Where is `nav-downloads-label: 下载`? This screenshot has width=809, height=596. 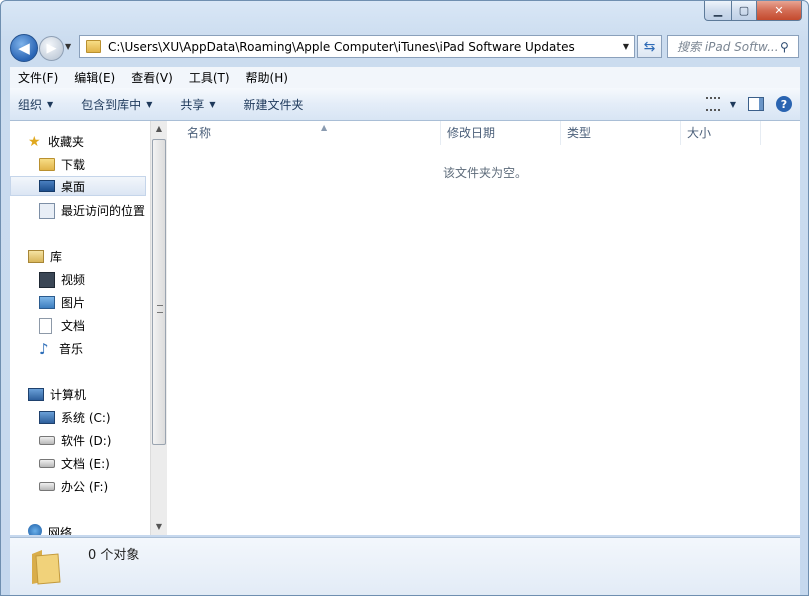 nav-downloads-label: 下载 is located at coordinates (73, 165).